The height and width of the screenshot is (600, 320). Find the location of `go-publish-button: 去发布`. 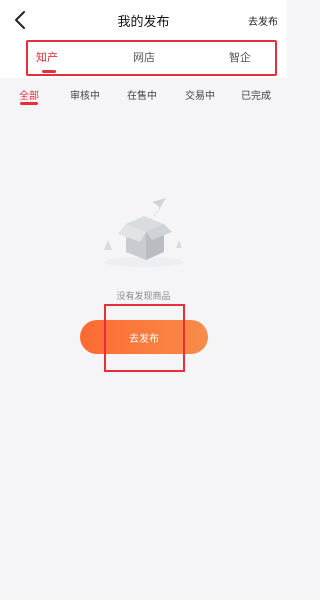

go-publish-button: 去发布 is located at coordinates (144, 337).